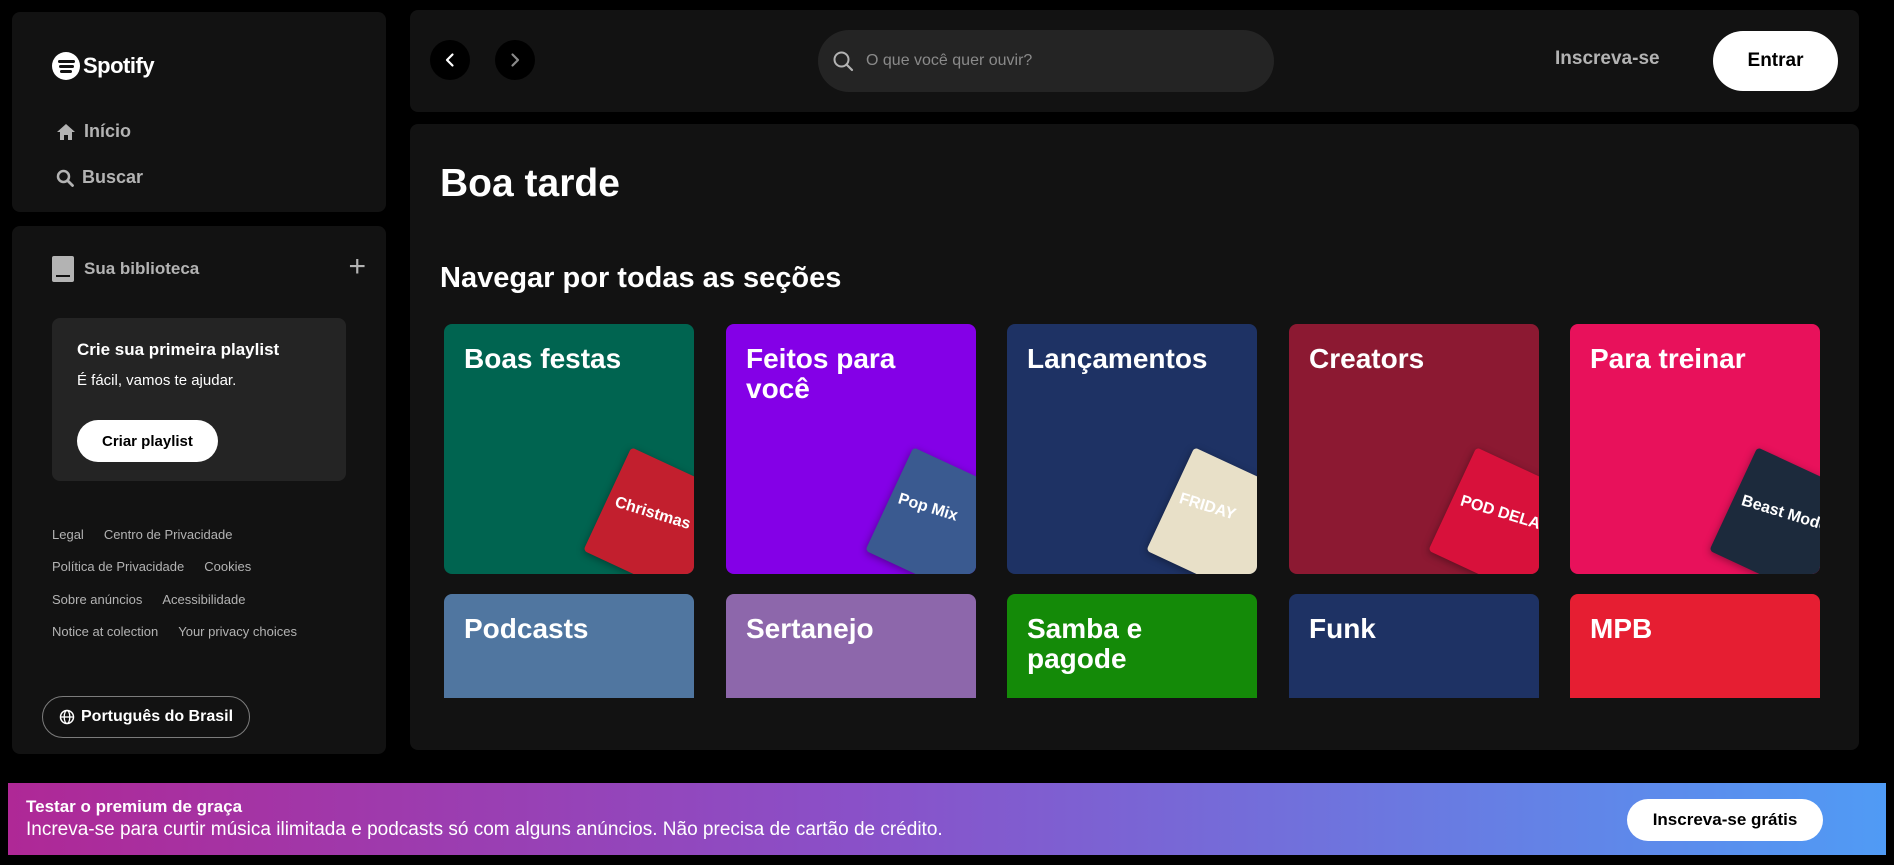 Image resolution: width=1894 pixels, height=865 pixels. I want to click on category-tile: Creators POD DELAS, so click(1414, 449).